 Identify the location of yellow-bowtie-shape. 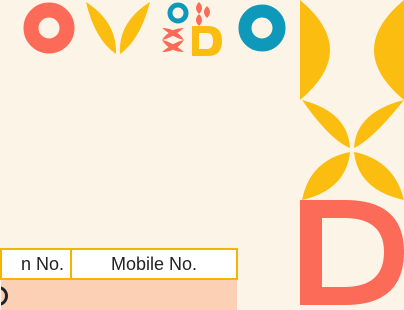
(352, 50).